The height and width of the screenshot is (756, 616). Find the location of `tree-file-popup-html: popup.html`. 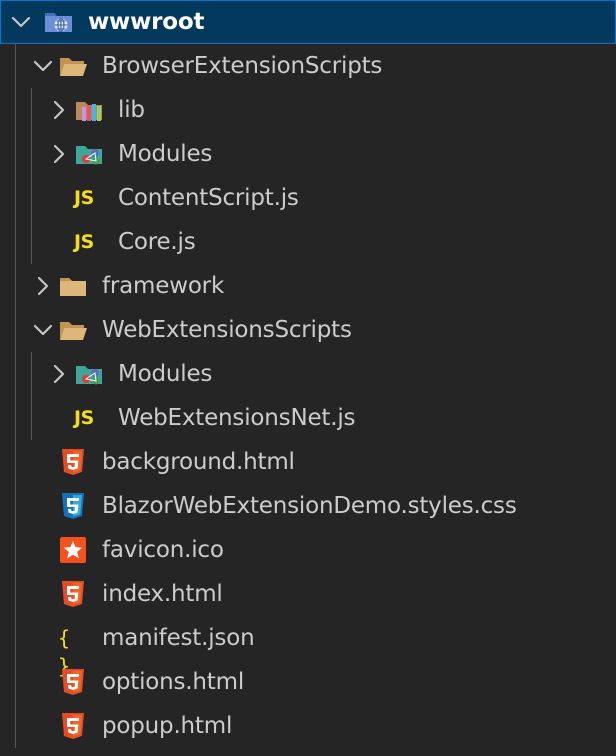

tree-file-popup-html: popup.html is located at coordinates (308, 726).